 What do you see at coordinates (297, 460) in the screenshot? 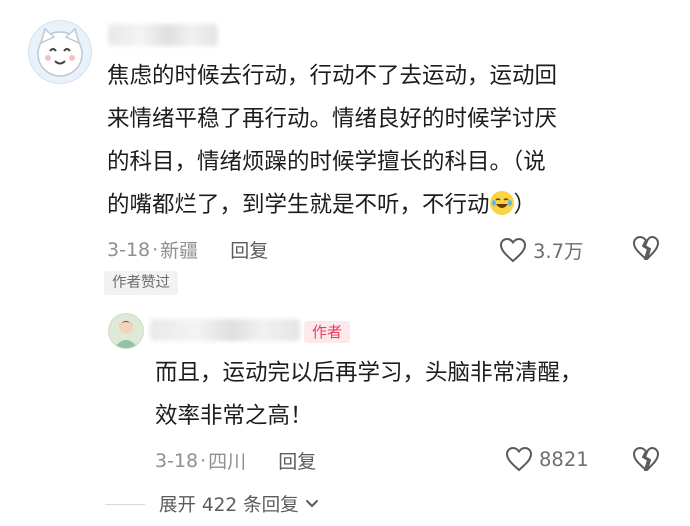
I see `reply-reply-button: 回复` at bounding box center [297, 460].